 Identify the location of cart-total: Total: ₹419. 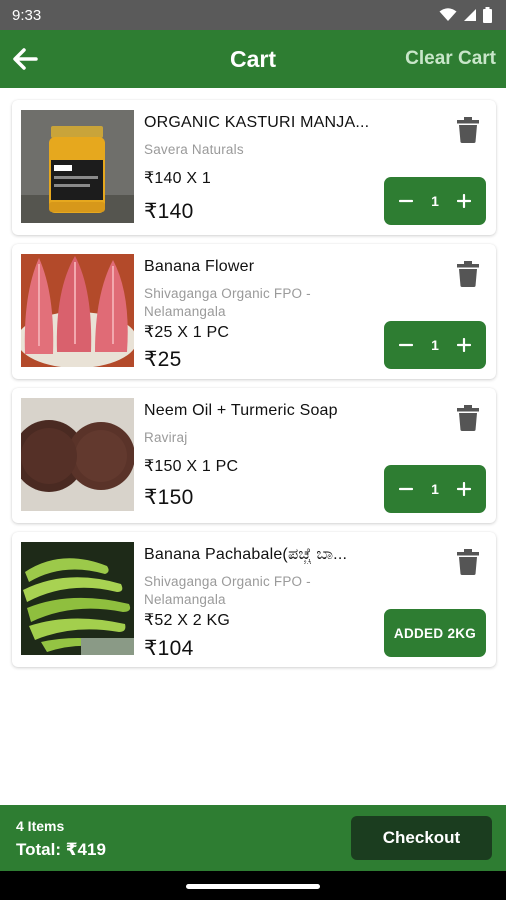
(61, 849).